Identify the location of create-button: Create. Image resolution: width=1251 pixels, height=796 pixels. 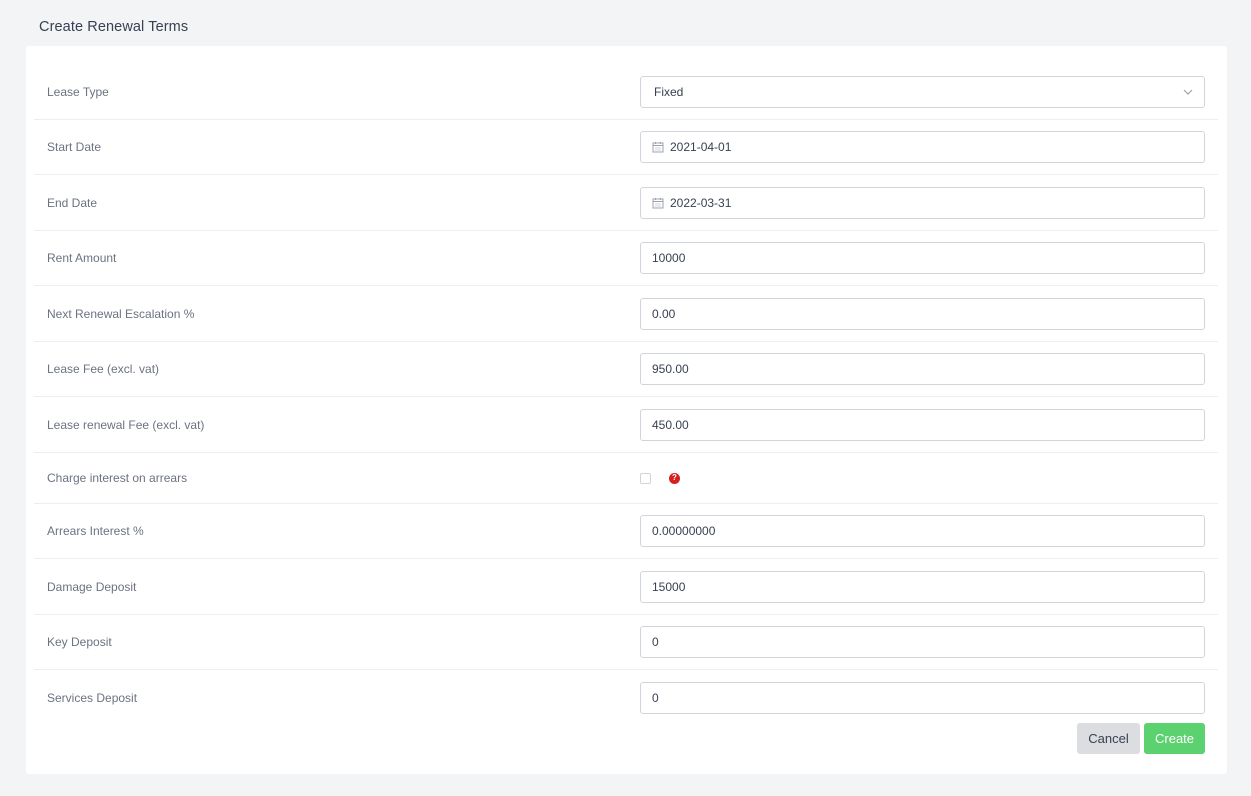
(1174, 738).